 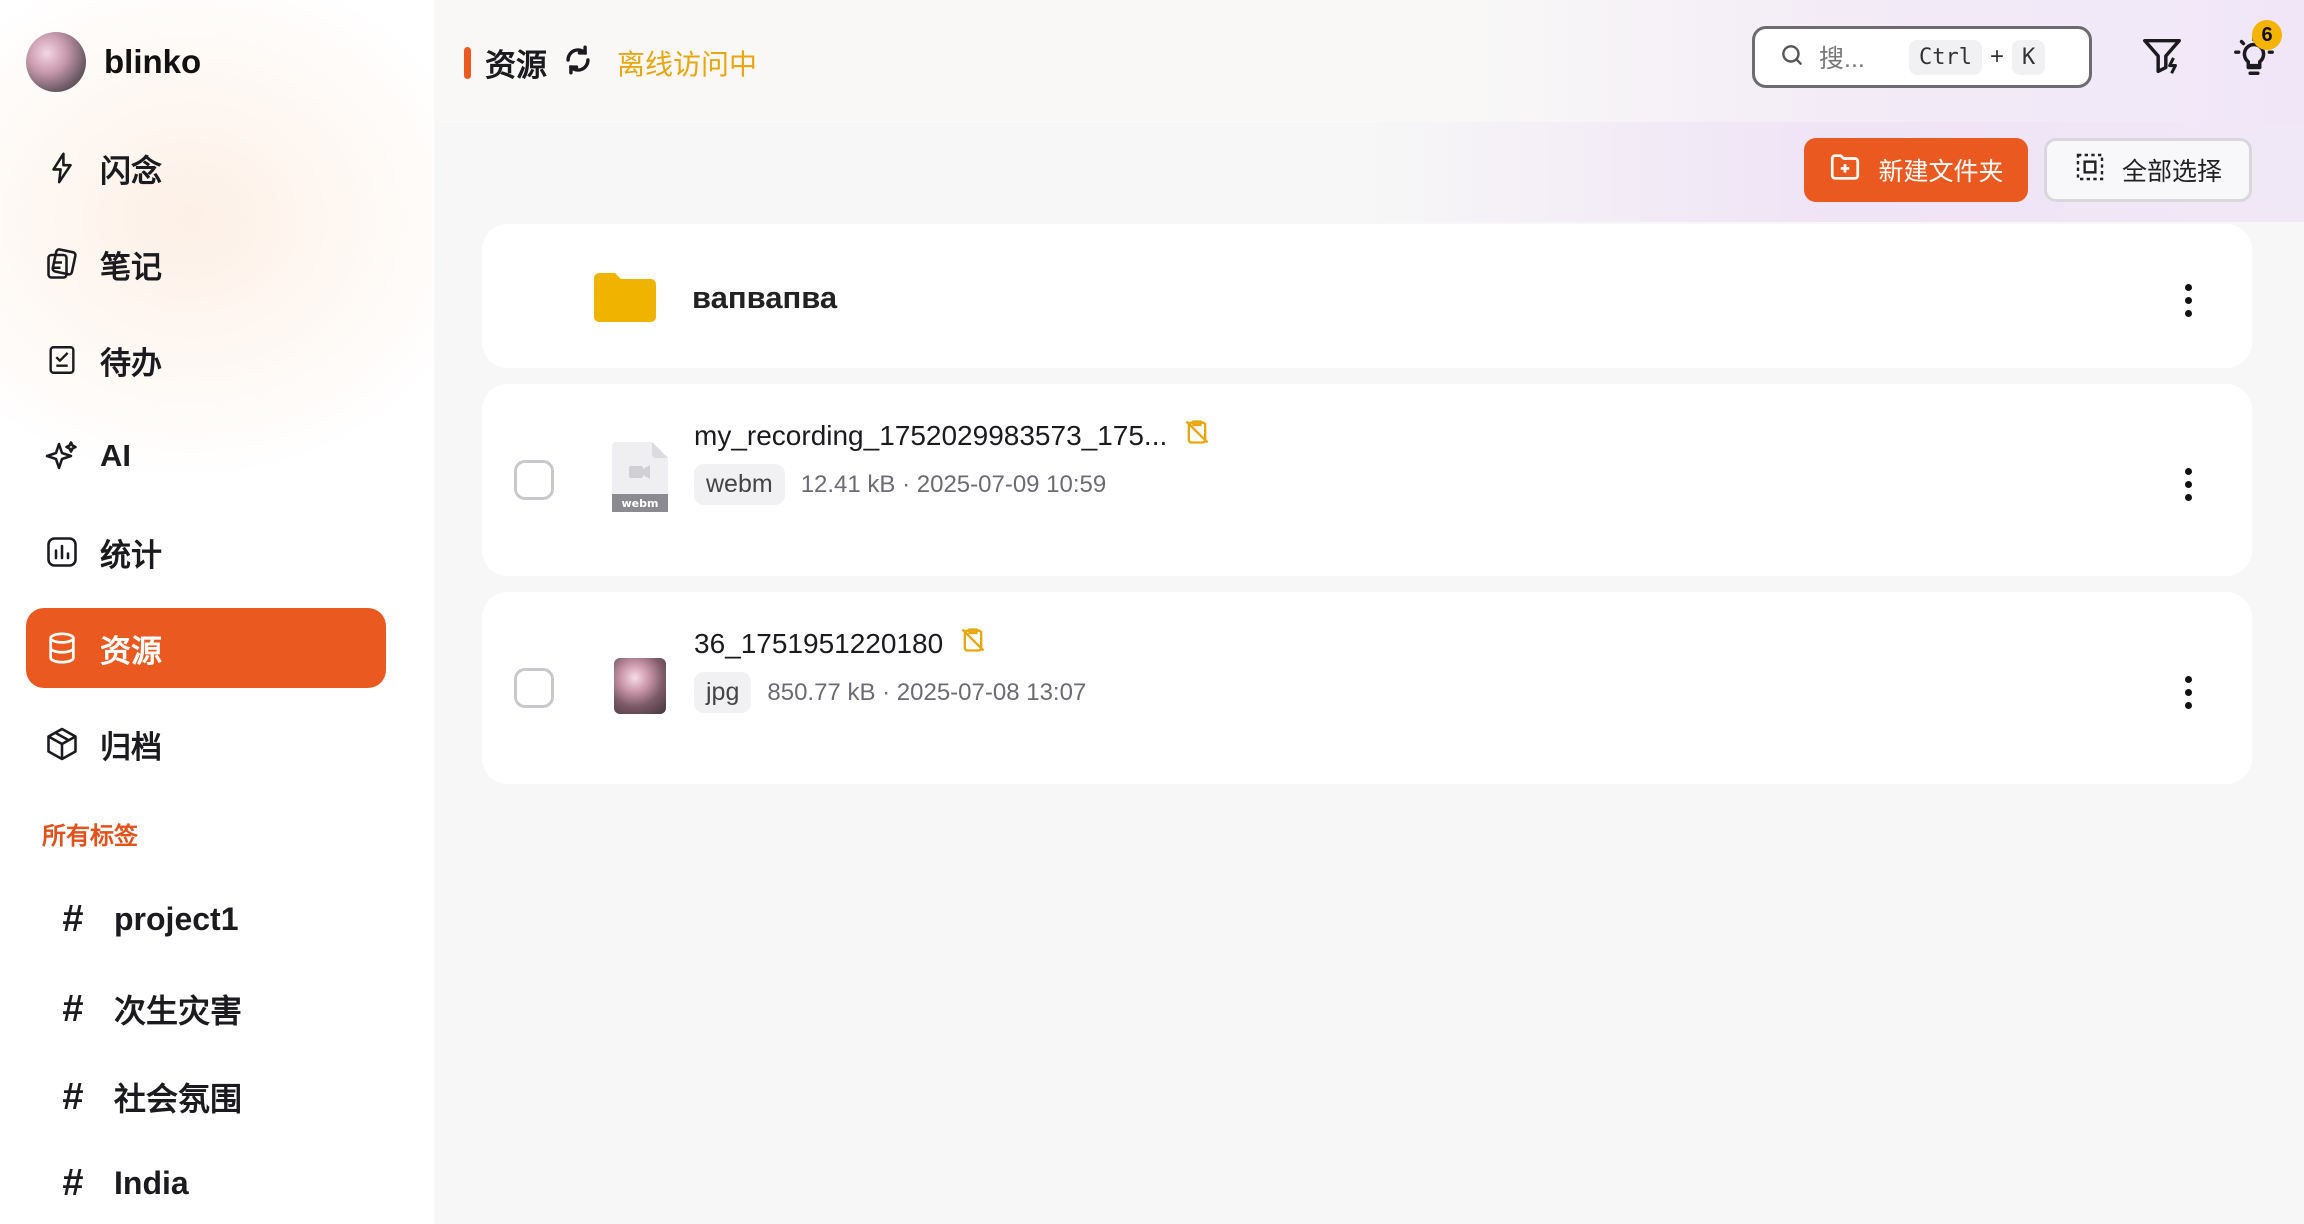 What do you see at coordinates (610, 62) in the screenshot?
I see `page-header: 资源 离线访问中` at bounding box center [610, 62].